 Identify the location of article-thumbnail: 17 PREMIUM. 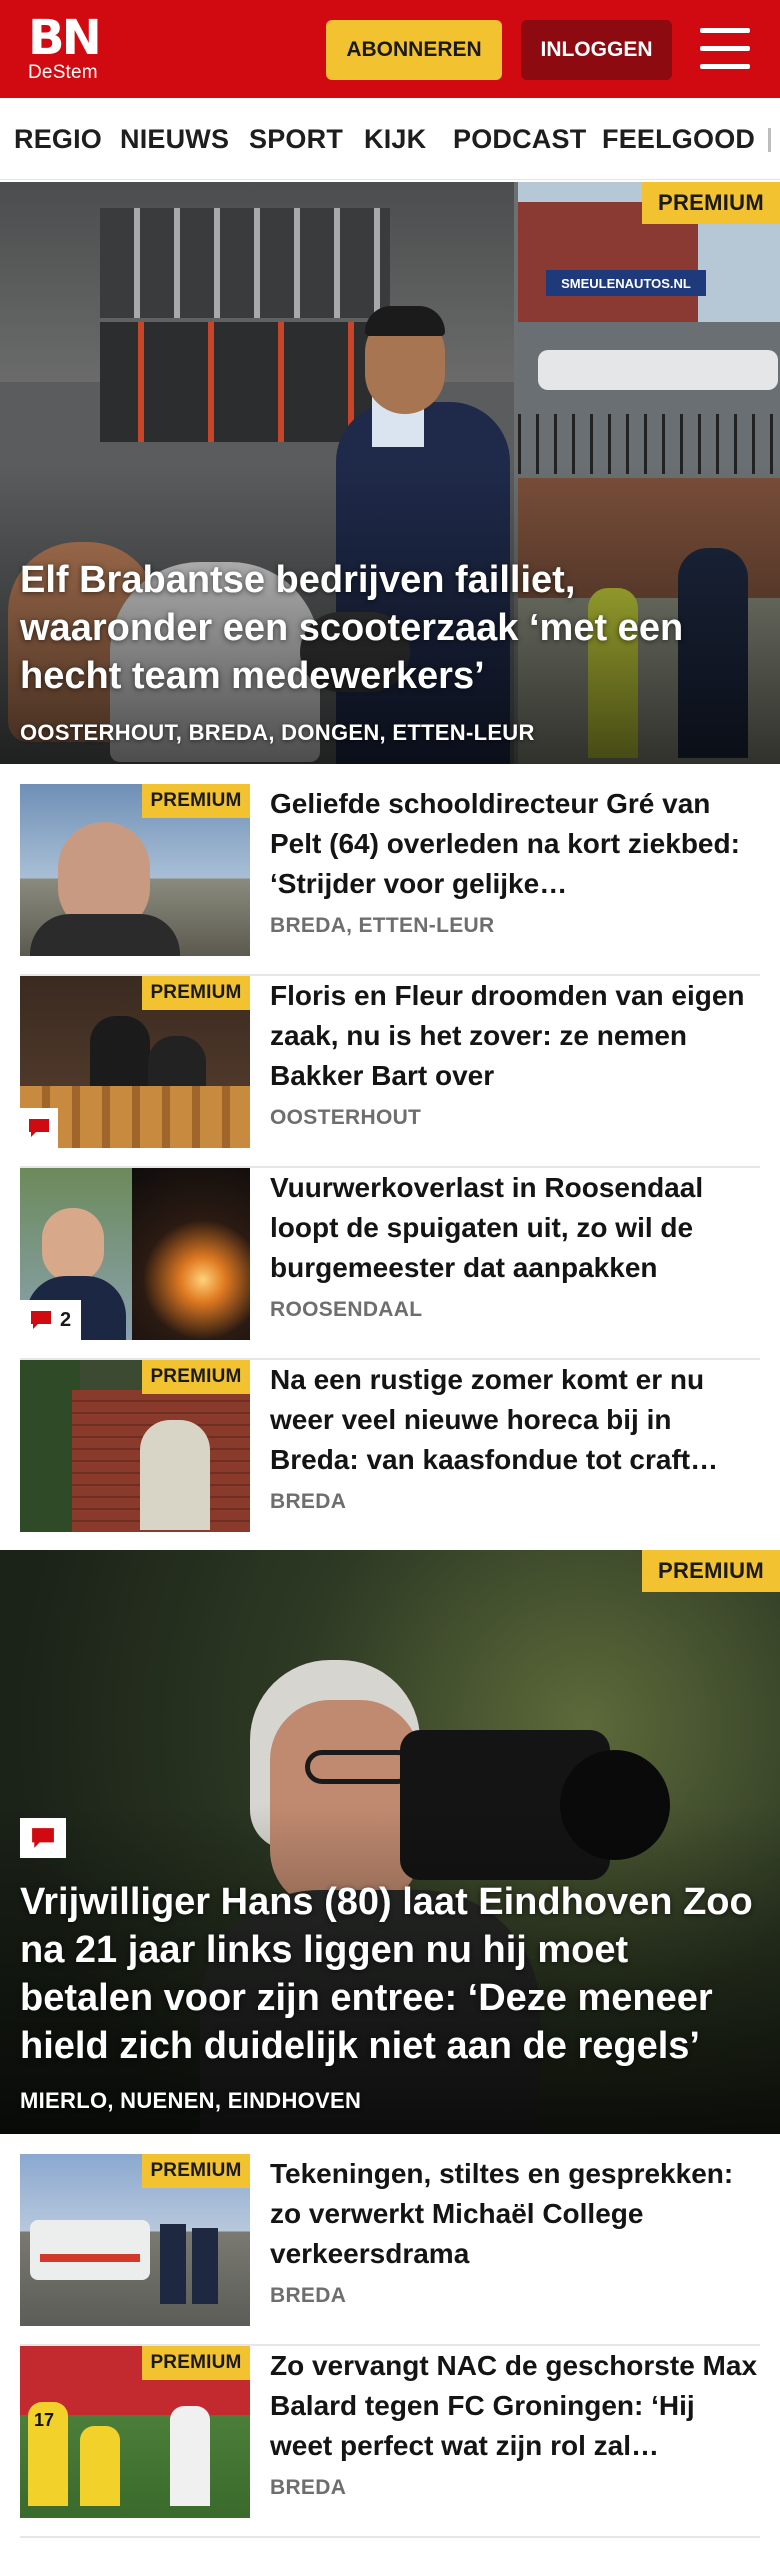
(135, 2432).